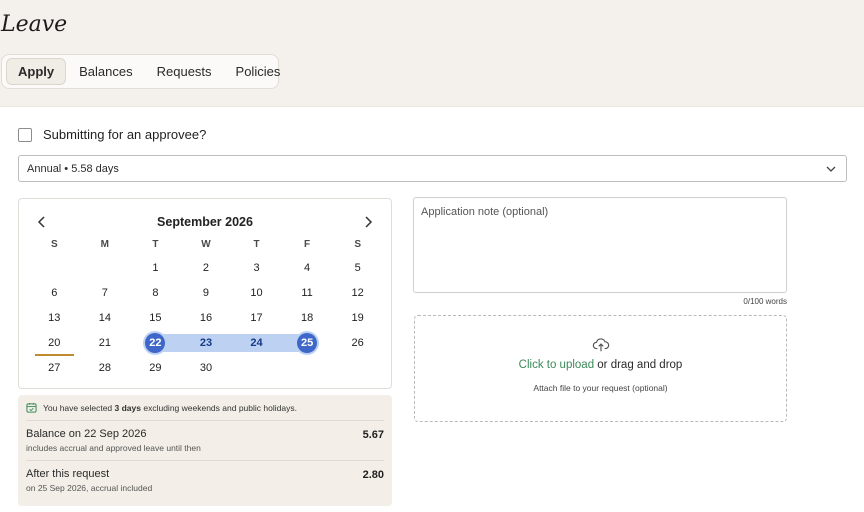 The image size is (864, 512). I want to click on today-indicator, so click(54, 355).